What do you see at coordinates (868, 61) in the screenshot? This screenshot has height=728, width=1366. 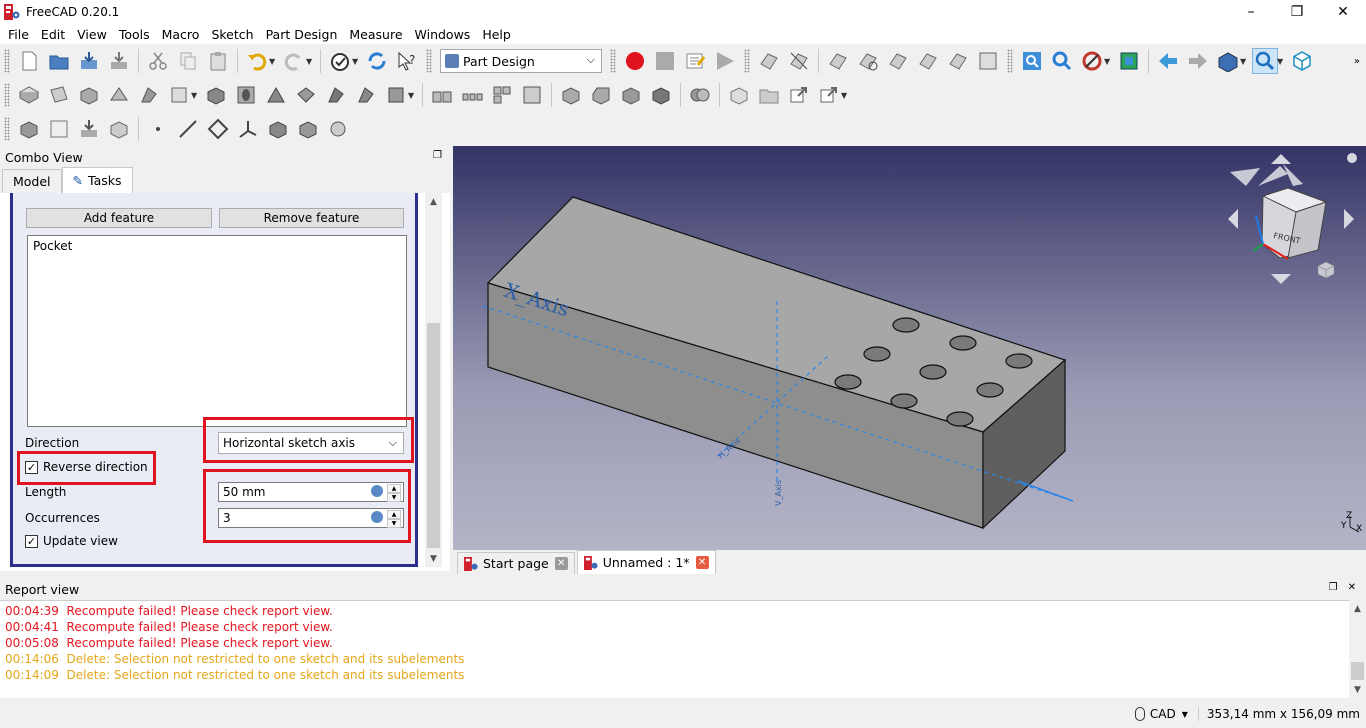 I see `view-fit-selection-icon` at bounding box center [868, 61].